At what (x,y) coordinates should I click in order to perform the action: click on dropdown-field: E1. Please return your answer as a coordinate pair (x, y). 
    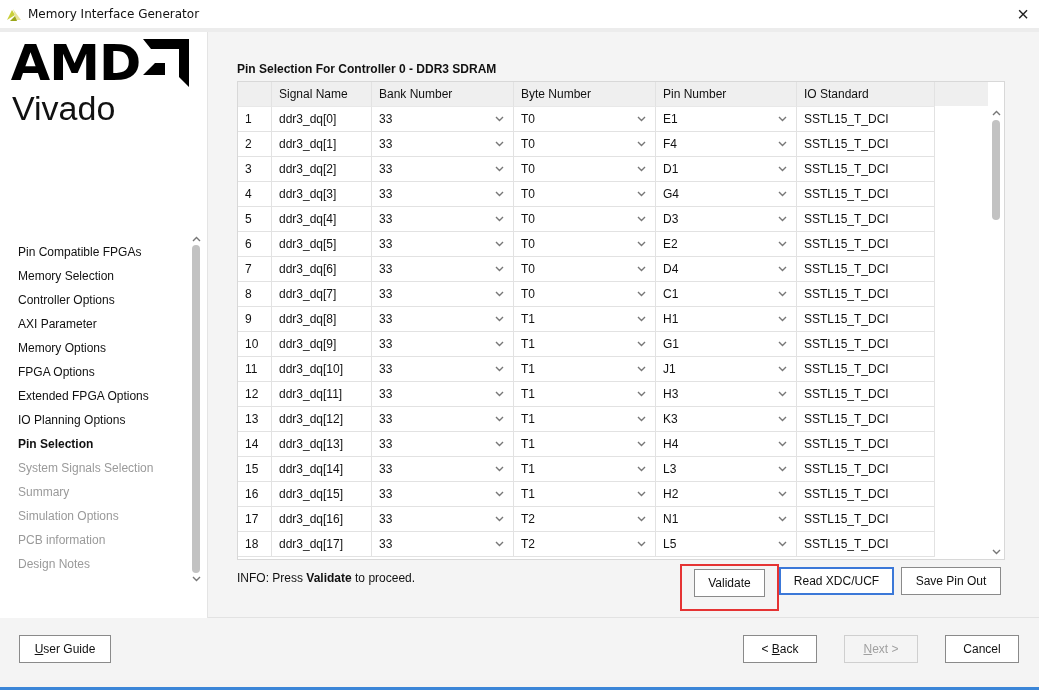
    Looking at the image, I should click on (726, 119).